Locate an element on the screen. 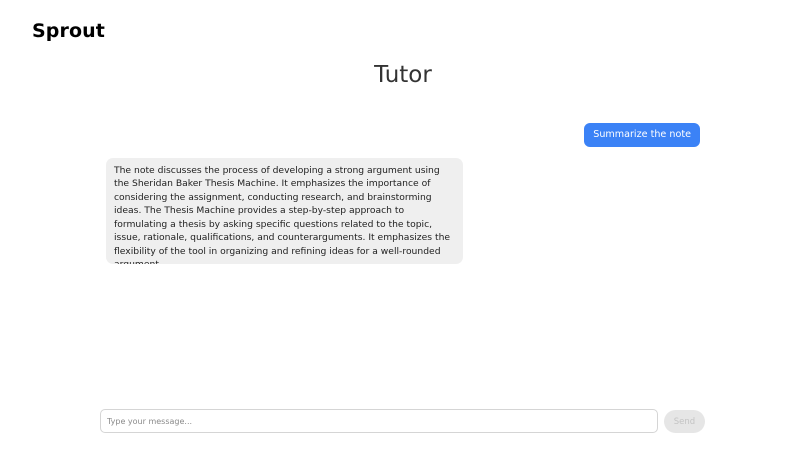 This screenshot has width=806, height=455. send-button: Send is located at coordinates (684, 421).